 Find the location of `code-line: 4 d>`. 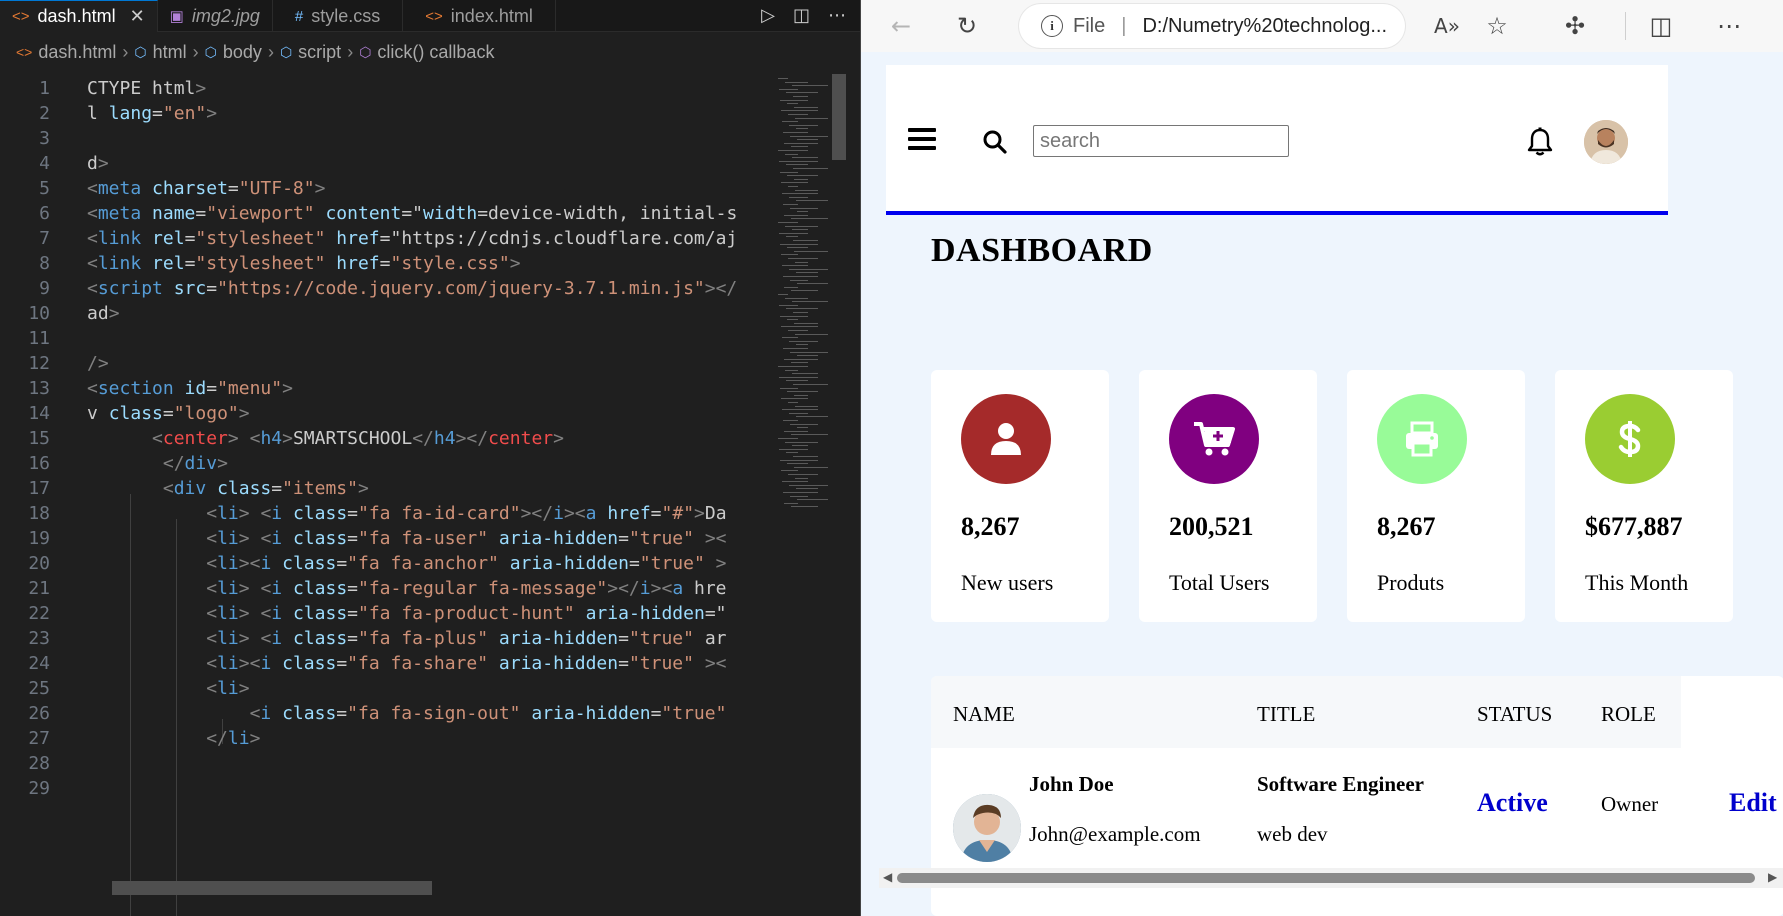

code-line: 4 d> is located at coordinates (385, 163).